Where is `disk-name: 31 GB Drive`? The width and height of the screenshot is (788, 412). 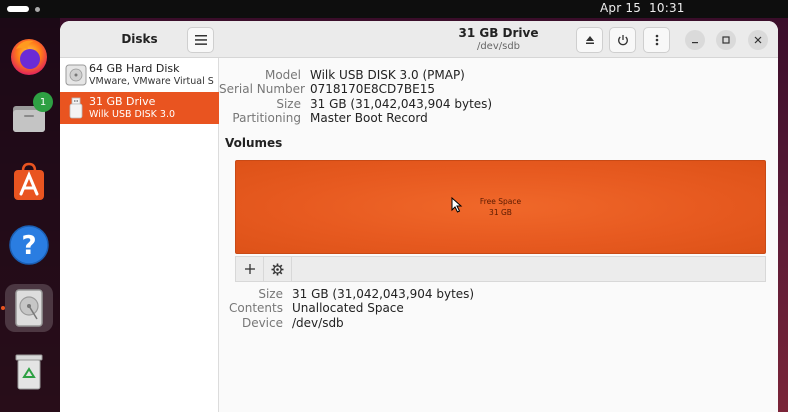
disk-name: 31 GB Drive is located at coordinates (122, 101).